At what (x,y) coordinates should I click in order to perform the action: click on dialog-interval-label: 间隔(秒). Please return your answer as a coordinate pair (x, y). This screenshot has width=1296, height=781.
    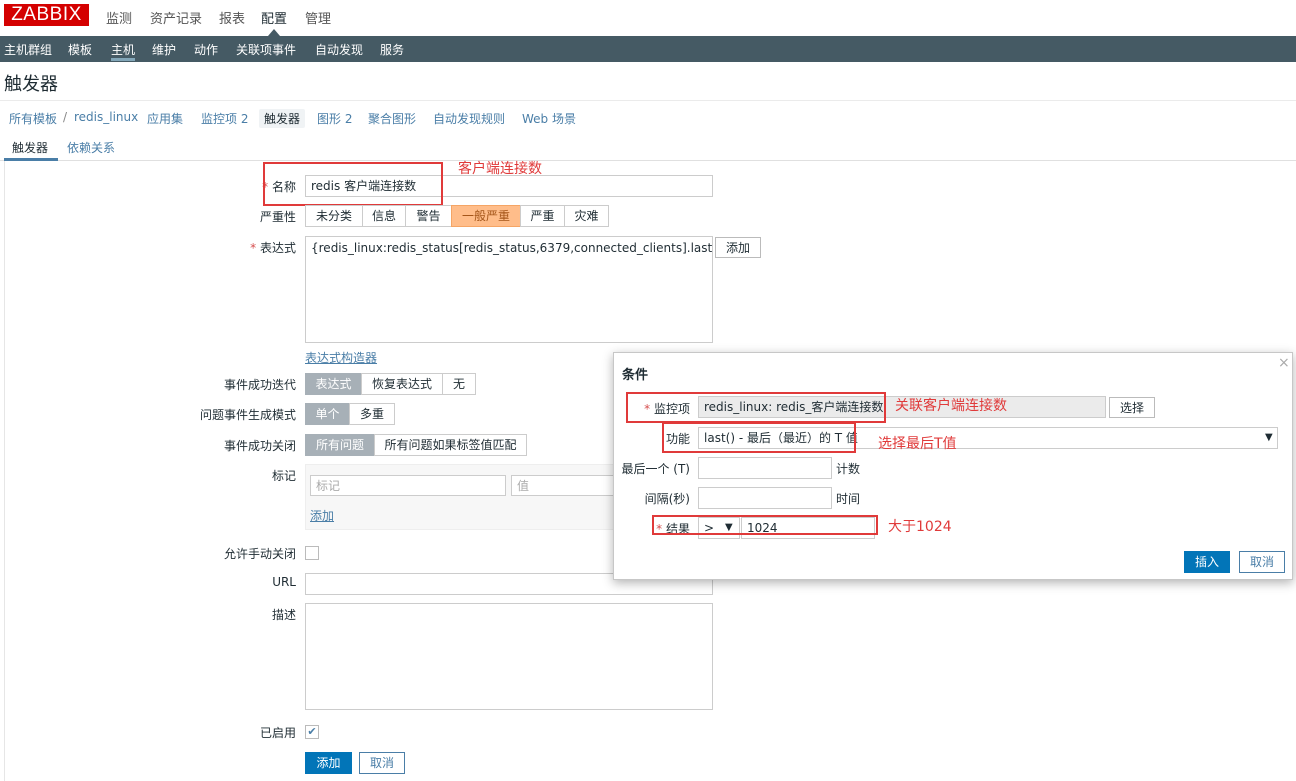
    Looking at the image, I should click on (667, 499).